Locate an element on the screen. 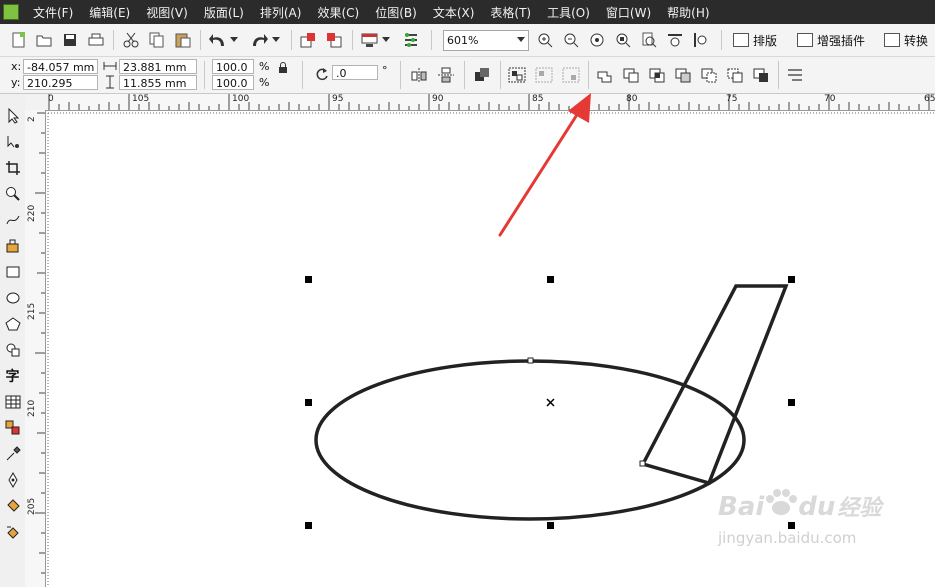 The image size is (935, 587). menu-tools: 工具(O) is located at coordinates (568, 12).